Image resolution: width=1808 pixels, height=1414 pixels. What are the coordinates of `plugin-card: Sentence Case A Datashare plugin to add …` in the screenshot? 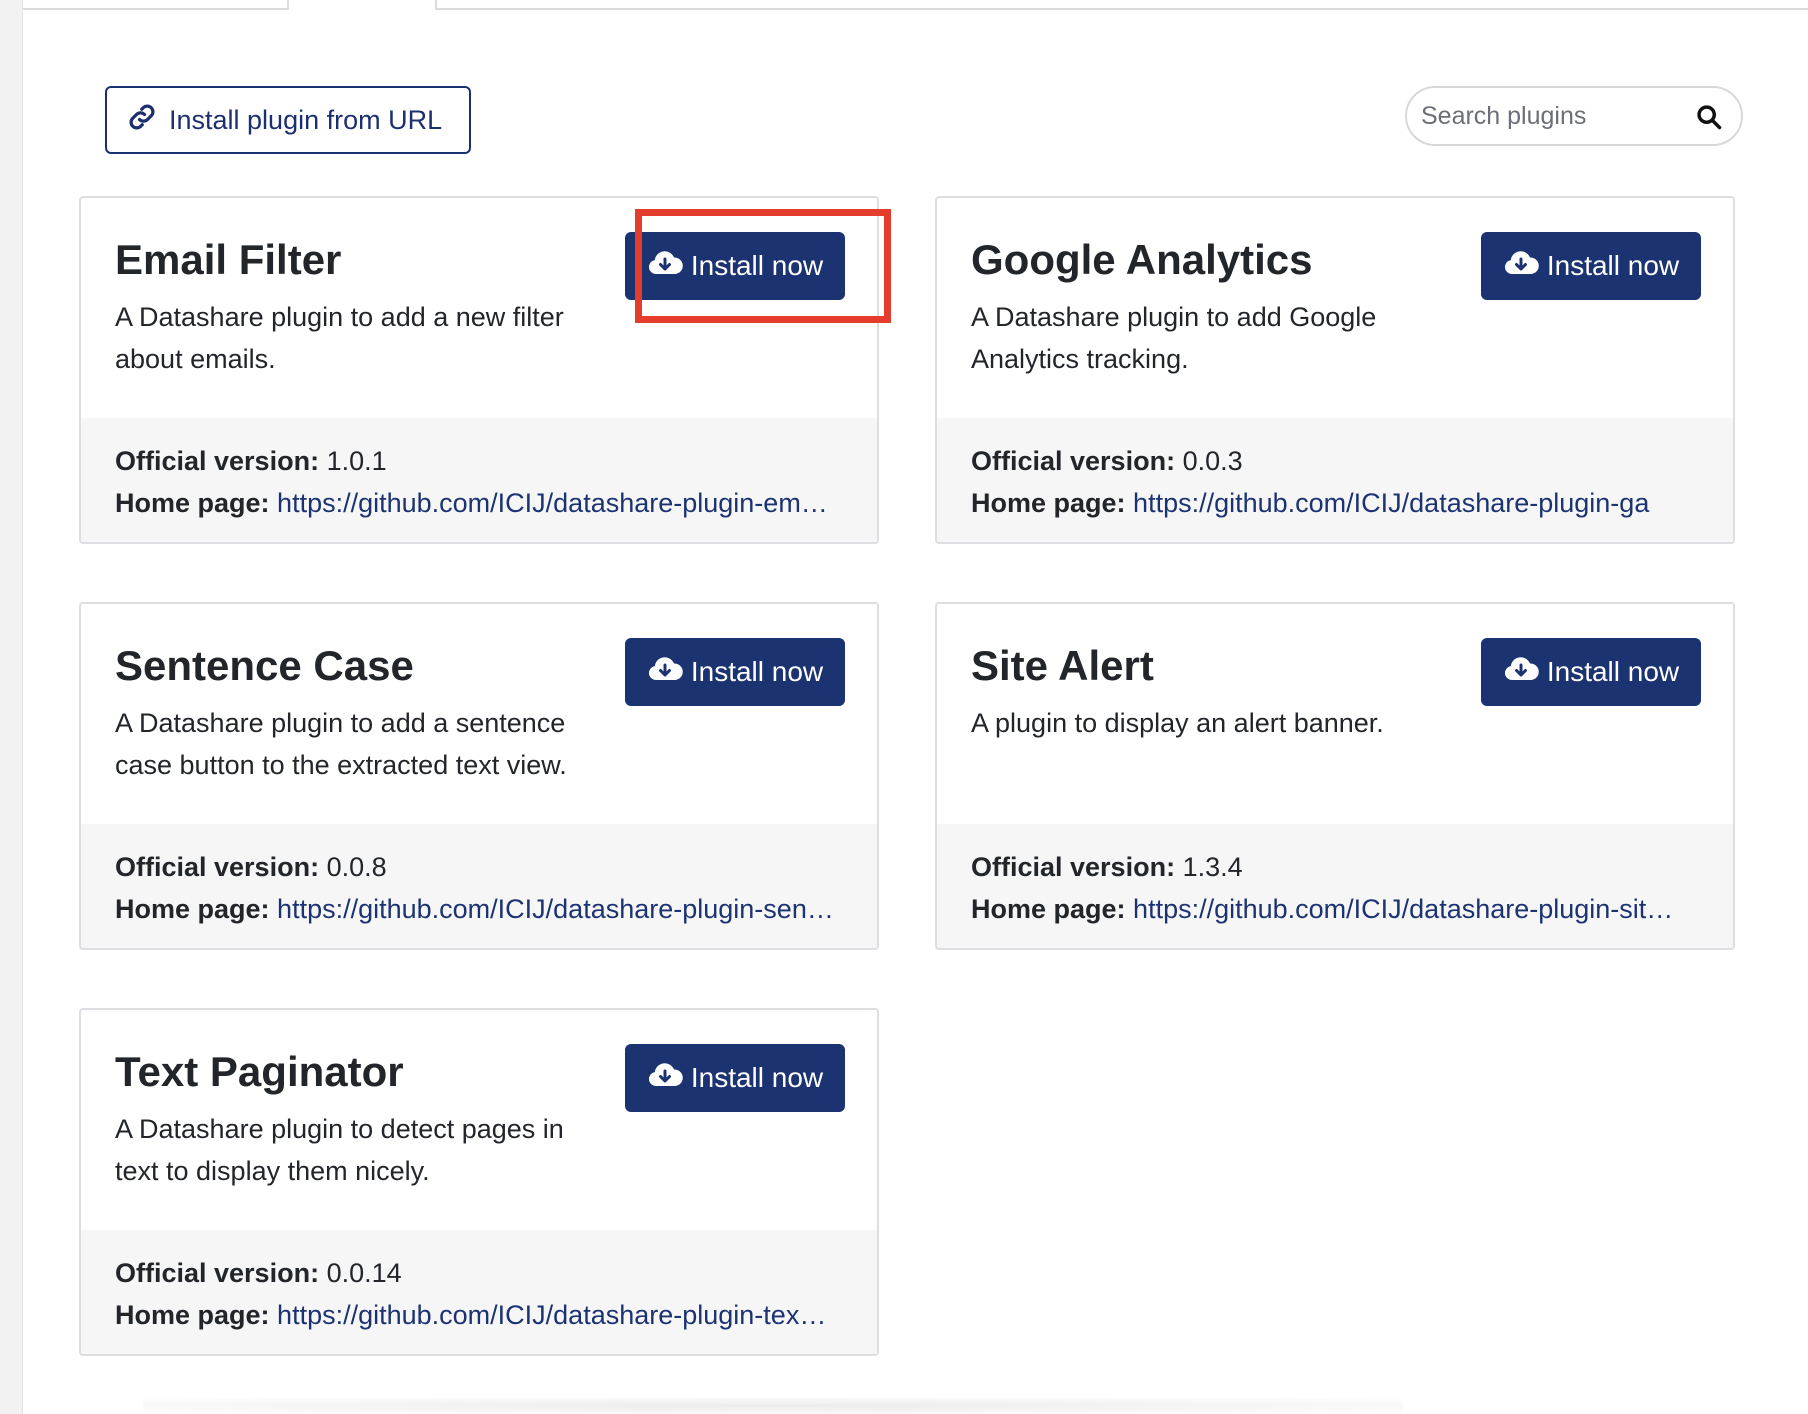 It's located at (479, 776).